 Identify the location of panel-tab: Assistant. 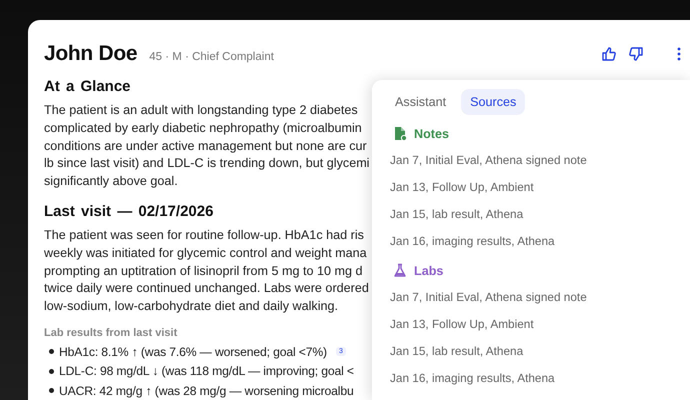
(421, 102).